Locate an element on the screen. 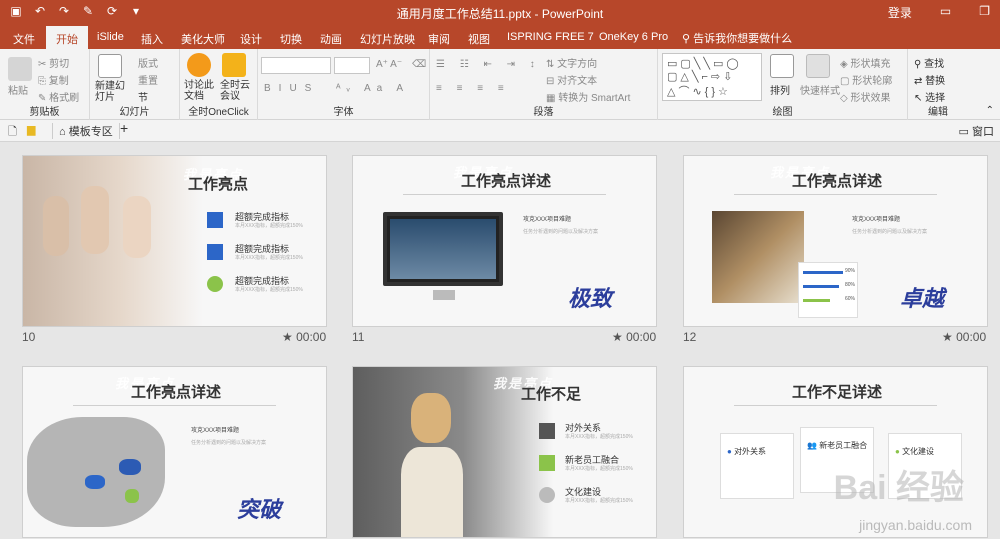 The width and height of the screenshot is (1000, 539). tab-file: 文件 is located at coordinates (24, 39).